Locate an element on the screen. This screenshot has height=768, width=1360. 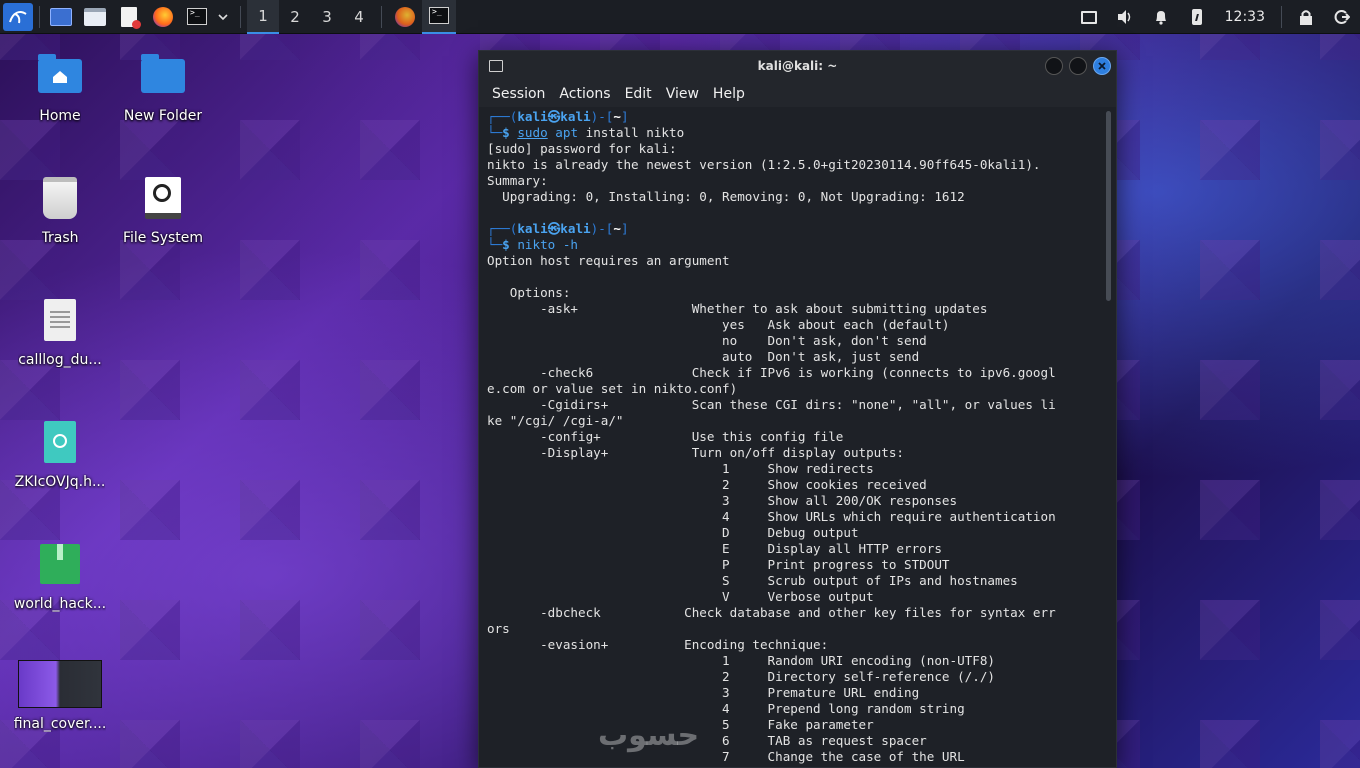
output-line: ke "/cgi/ /cgi-a/" is located at coordinates (555, 420).